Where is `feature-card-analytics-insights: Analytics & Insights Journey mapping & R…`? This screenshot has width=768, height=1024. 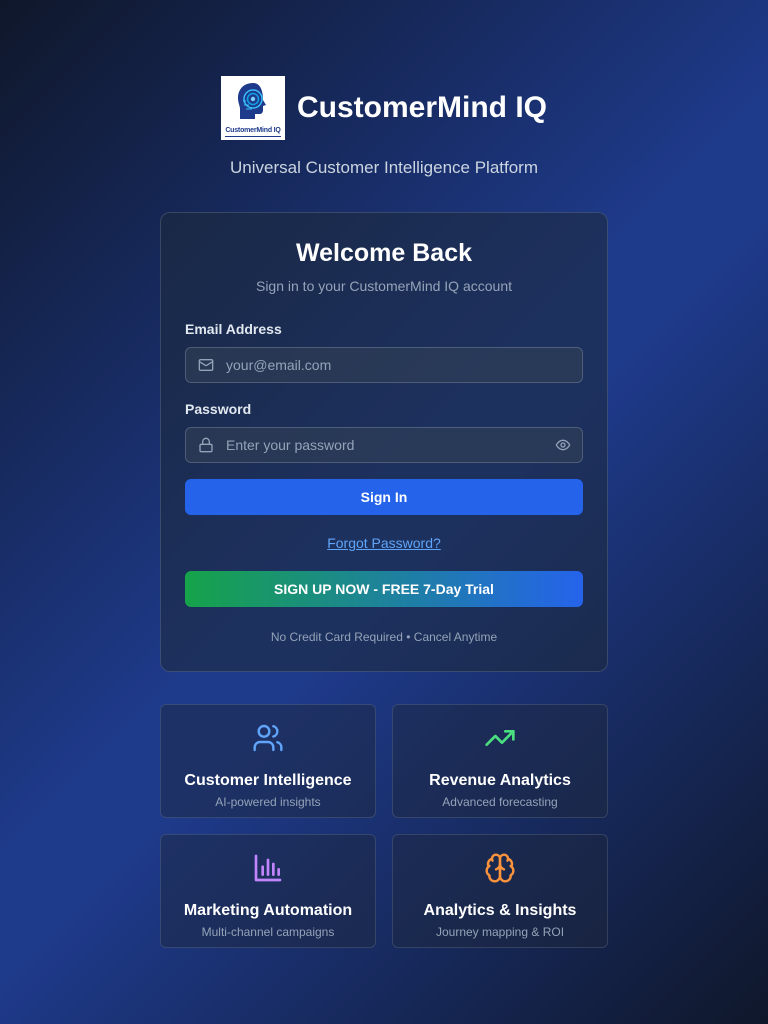
feature-card-analytics-insights: Analytics & Insights Journey mapping & R… is located at coordinates (500, 891).